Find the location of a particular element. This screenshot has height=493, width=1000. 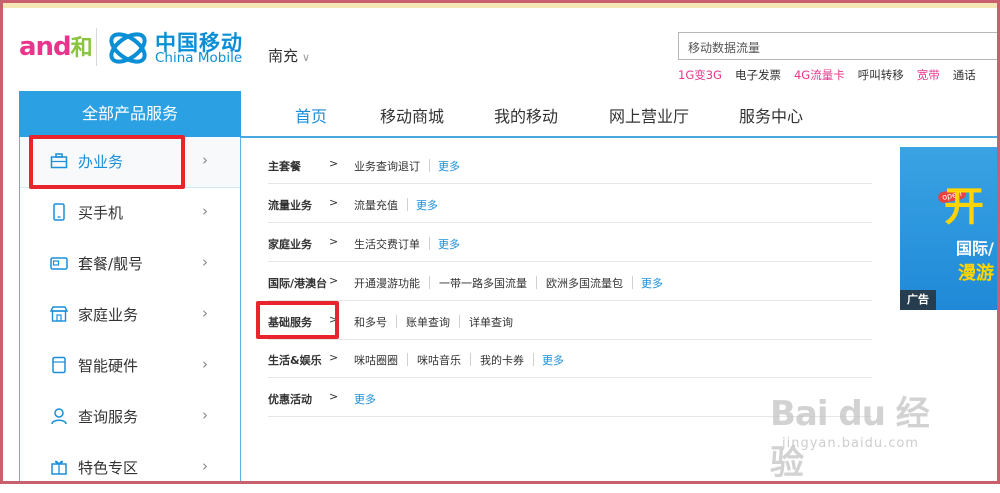

menu-link: 开通漫游功能 is located at coordinates (387, 283).